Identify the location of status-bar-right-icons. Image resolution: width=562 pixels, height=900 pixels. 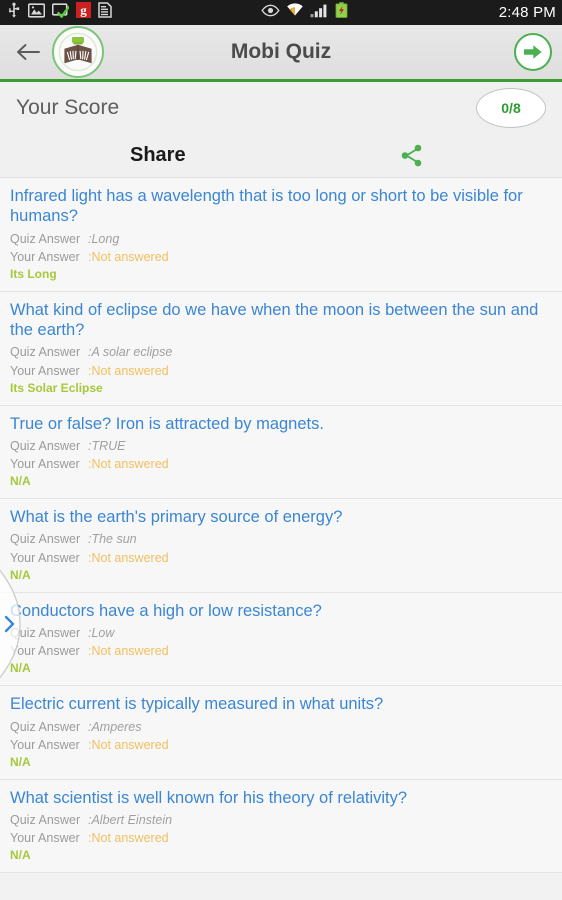
(304, 12).